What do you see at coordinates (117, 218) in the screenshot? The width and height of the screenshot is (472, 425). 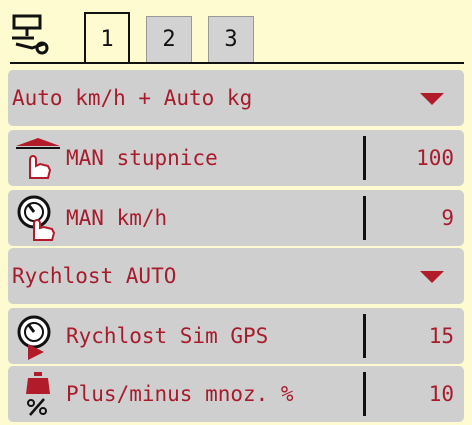 I see `row-label: MAN km/h` at bounding box center [117, 218].